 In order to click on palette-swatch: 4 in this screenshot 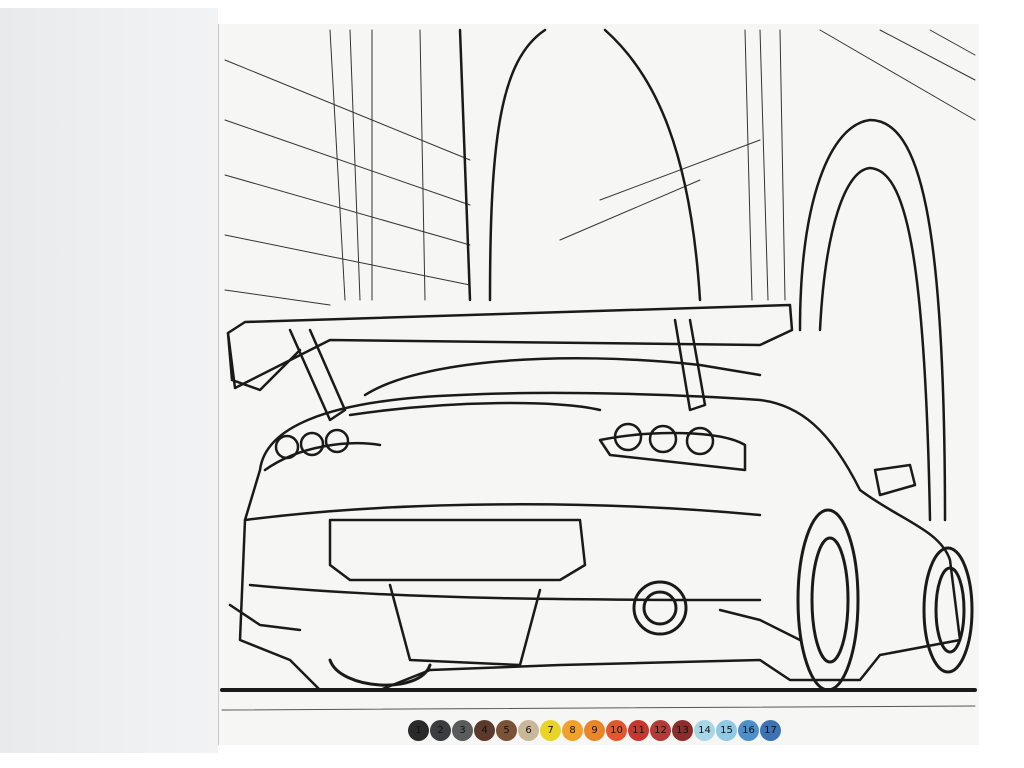, I will do `click(484, 730)`.